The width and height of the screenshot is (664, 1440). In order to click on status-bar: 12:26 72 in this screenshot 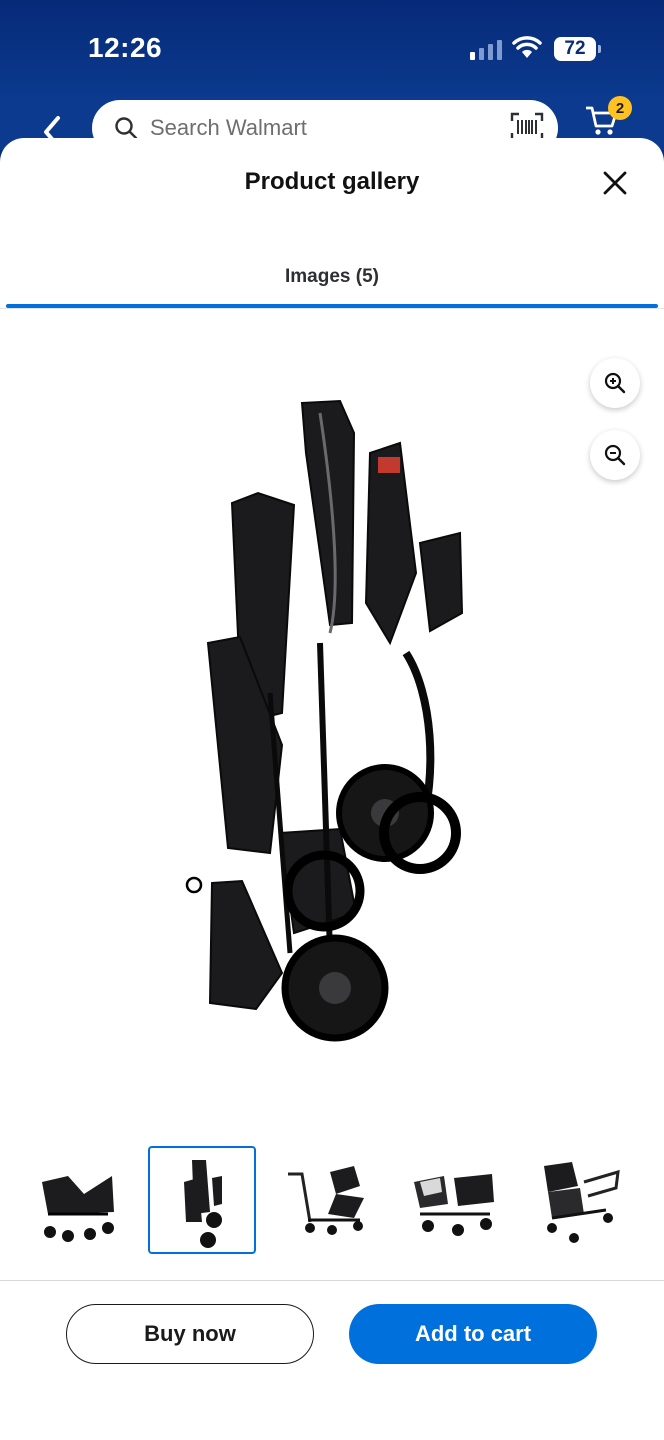, I will do `click(332, 50)`.